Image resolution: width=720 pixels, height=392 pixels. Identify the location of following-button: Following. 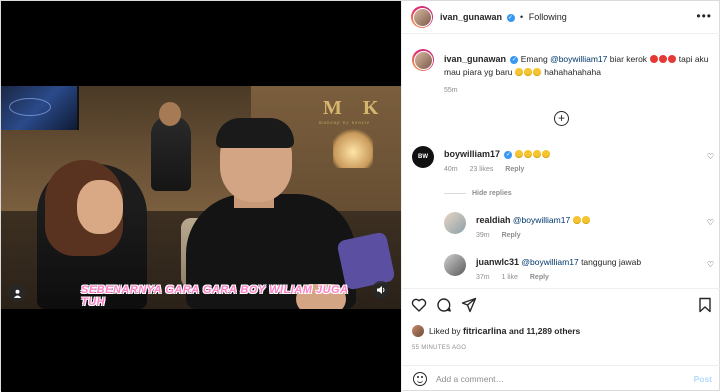
(548, 17).